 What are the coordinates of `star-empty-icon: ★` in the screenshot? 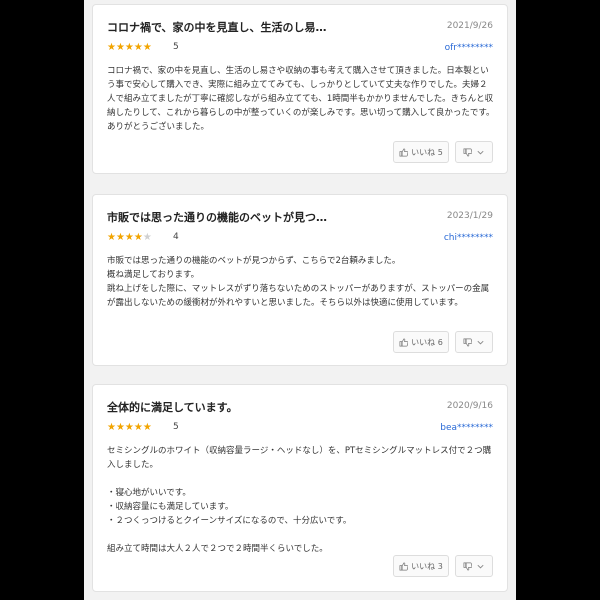 It's located at (147, 237).